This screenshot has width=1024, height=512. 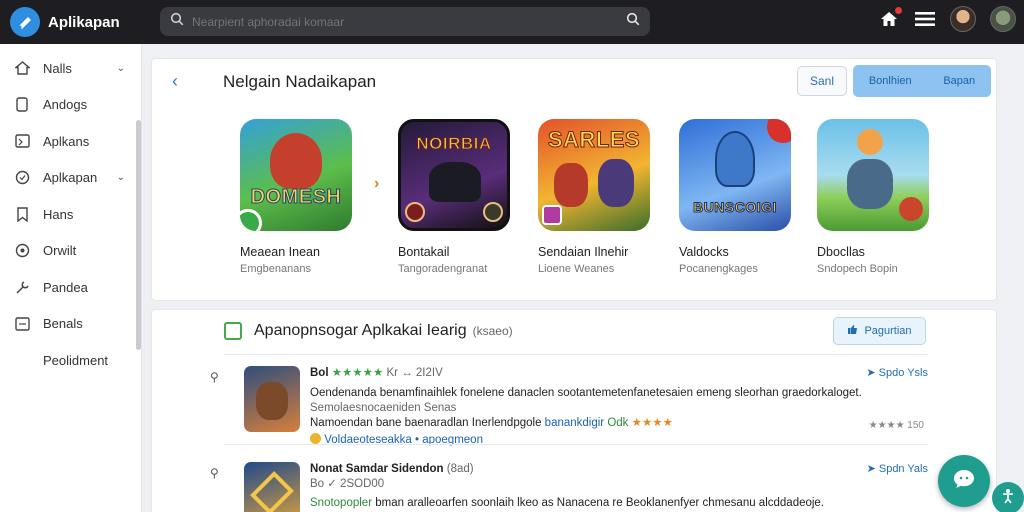 What do you see at coordinates (852, 331) in the screenshot?
I see `thumb-up-icon` at bounding box center [852, 331].